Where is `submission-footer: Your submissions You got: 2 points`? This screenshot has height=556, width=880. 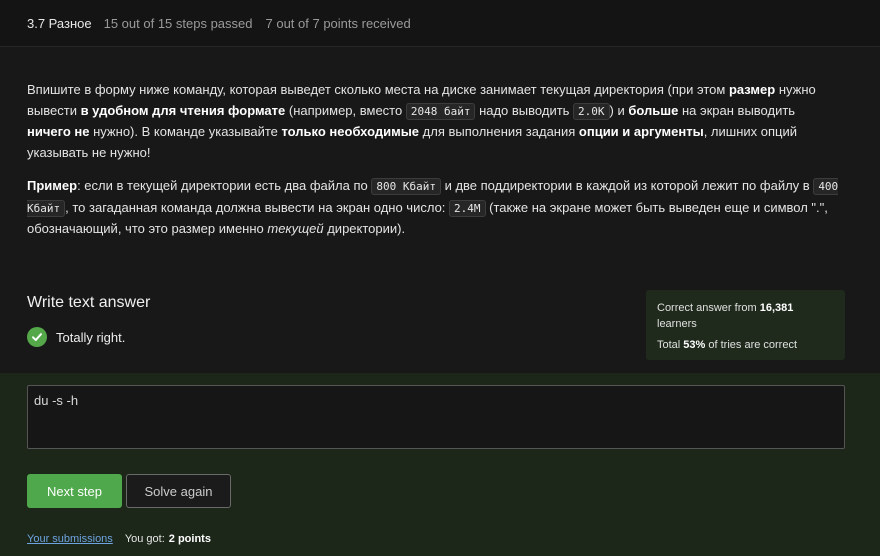
submission-footer: Your submissions You got: 2 points is located at coordinates (119, 539).